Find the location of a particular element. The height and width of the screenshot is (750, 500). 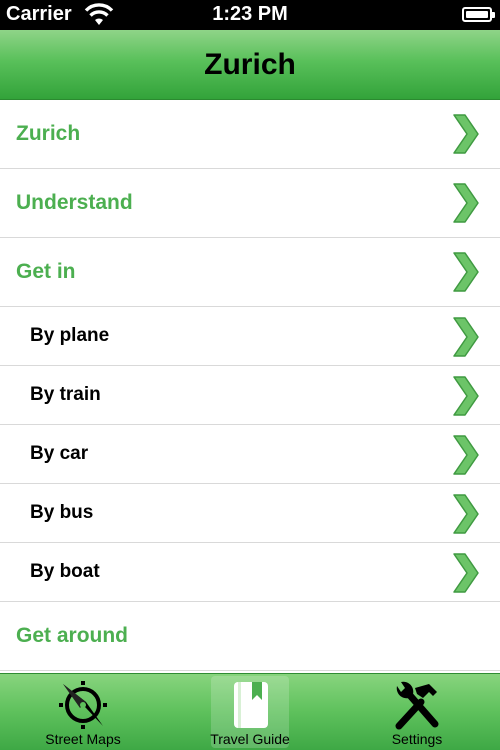

tab-label: Travel Guide is located at coordinates (250, 739).